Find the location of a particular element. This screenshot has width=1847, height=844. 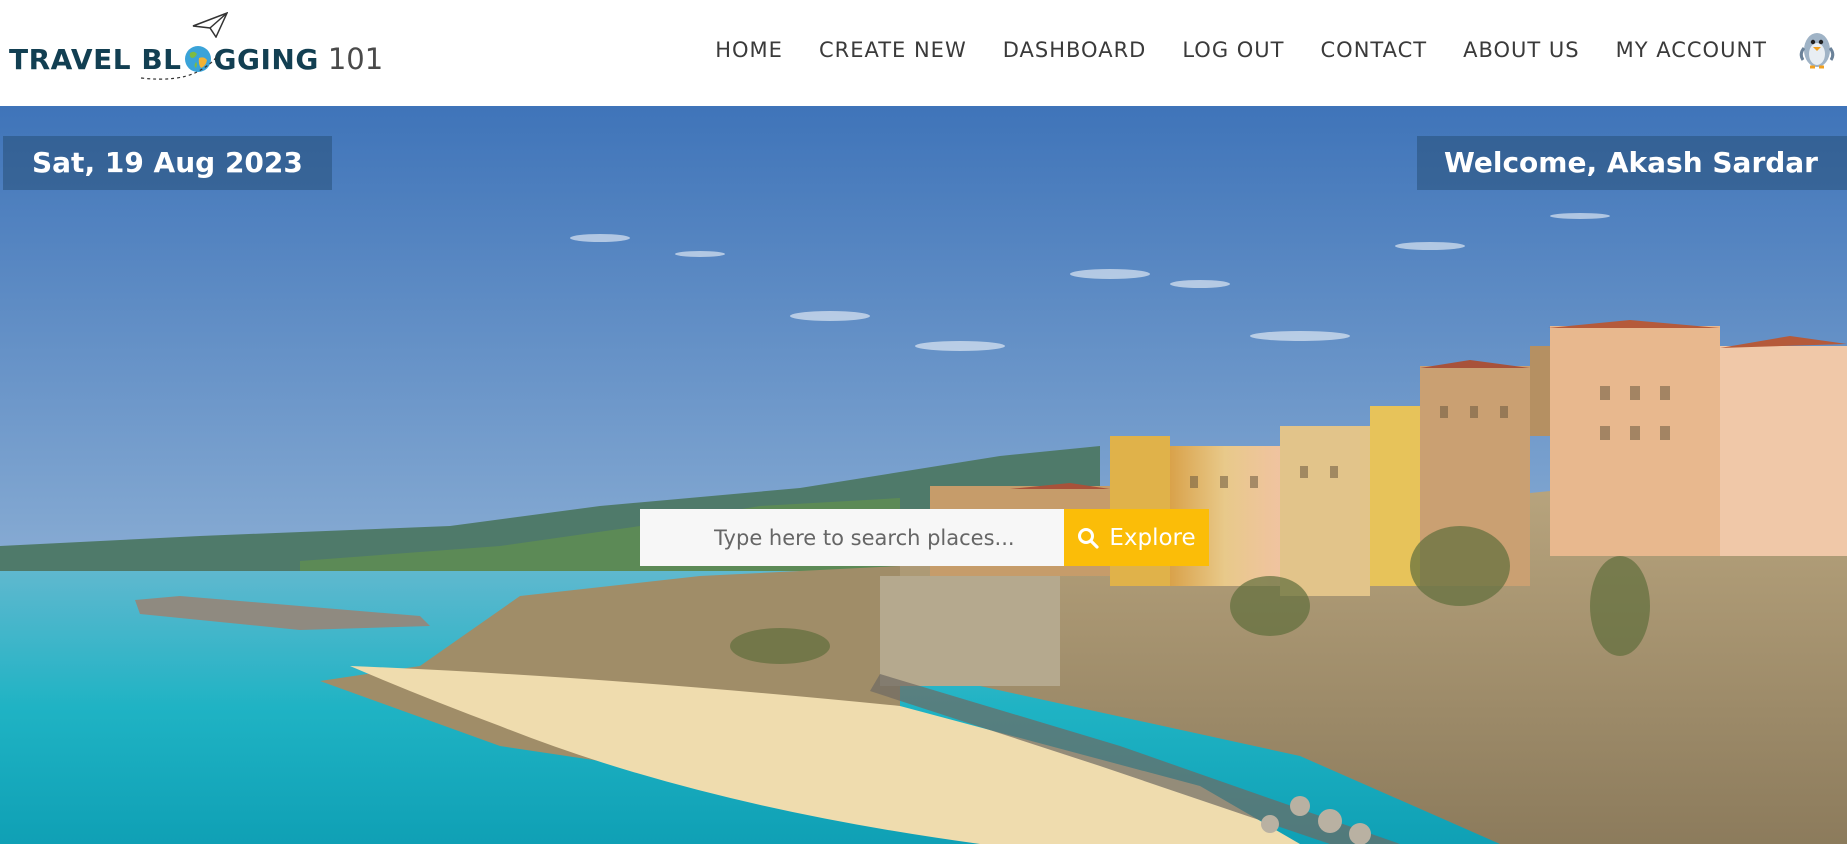

paper-plane-icon is located at coordinates (210, 25).